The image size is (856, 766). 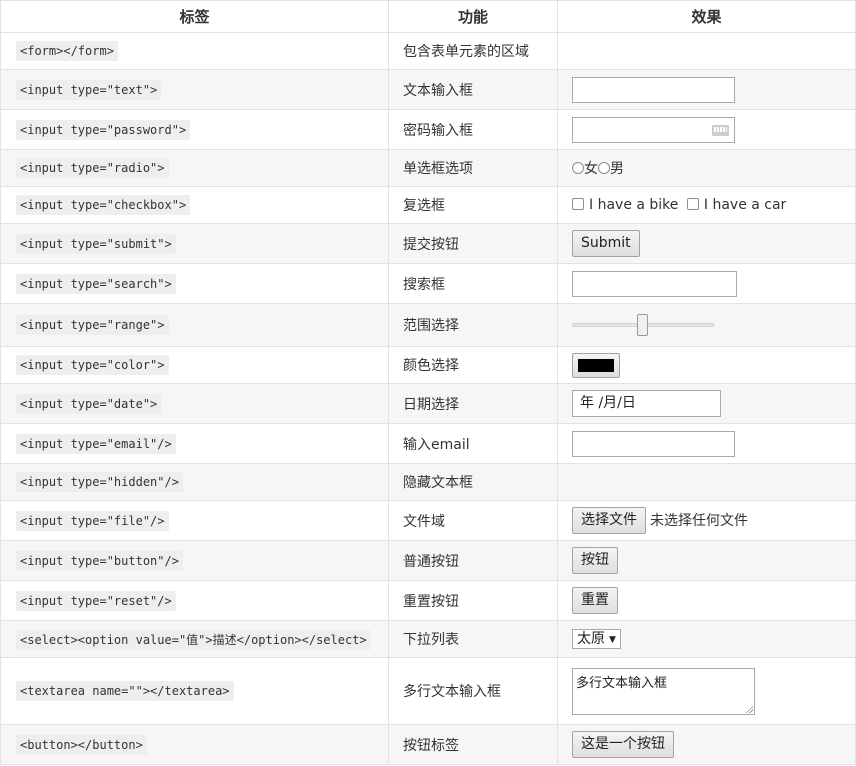 I want to click on date-input: 年 /月/日, so click(x=646, y=403).